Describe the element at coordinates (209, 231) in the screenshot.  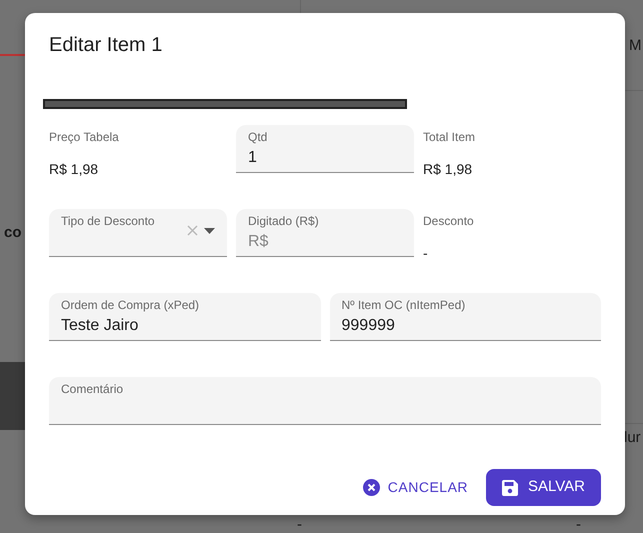
I see `caret-icon` at that location.